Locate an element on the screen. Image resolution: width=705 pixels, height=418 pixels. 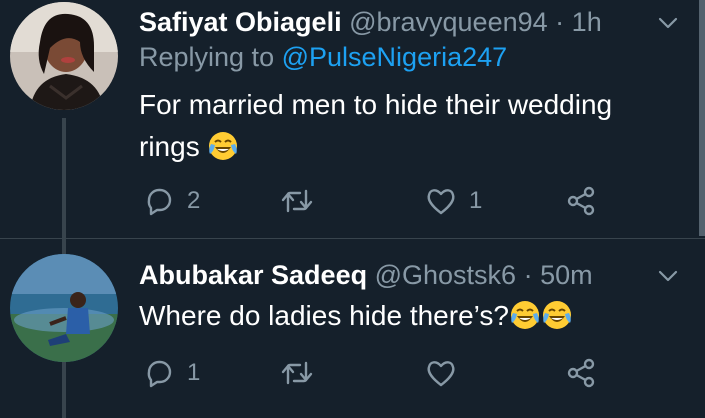
tweet-header: Abubakar Sadeeq @Ghostsk6 · 50m is located at coordinates (366, 275).